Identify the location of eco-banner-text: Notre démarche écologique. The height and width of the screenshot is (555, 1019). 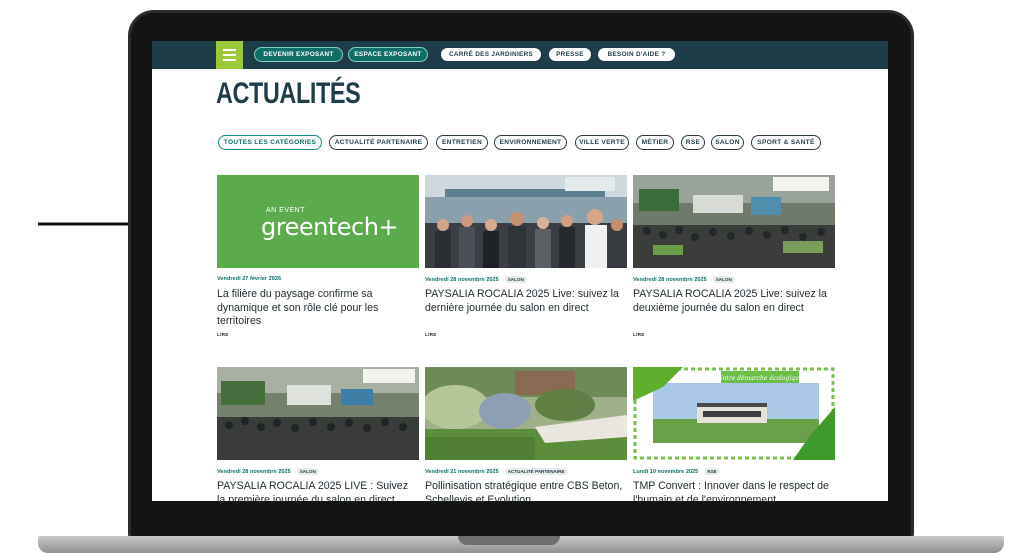
(760, 378).